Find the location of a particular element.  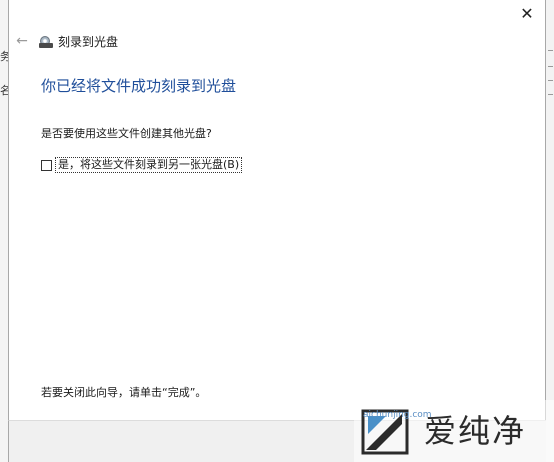

close-icon: ✕ is located at coordinates (527, 13).